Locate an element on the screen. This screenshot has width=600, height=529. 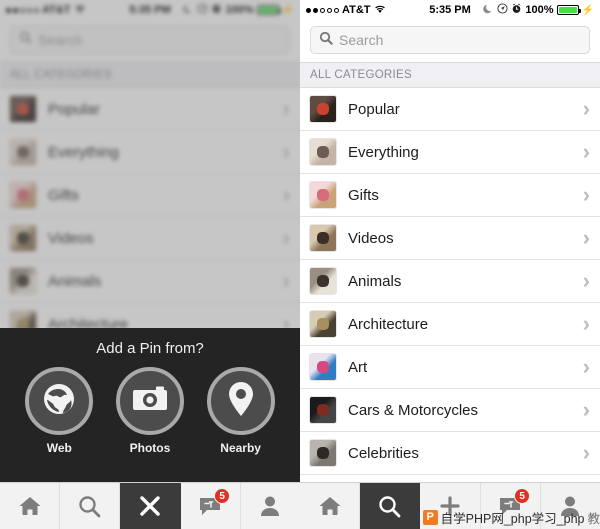
watermark-logo-icon: P is located at coordinates (430, 517).